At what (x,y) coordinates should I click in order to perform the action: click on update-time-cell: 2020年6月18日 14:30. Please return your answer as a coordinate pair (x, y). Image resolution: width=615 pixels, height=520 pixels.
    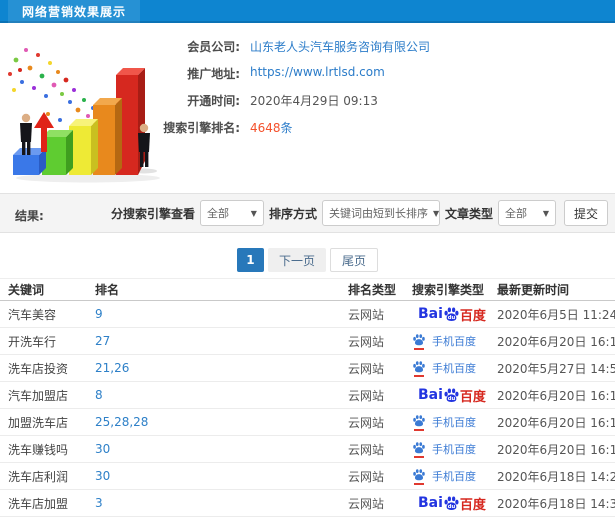
    Looking at the image, I should click on (556, 503).